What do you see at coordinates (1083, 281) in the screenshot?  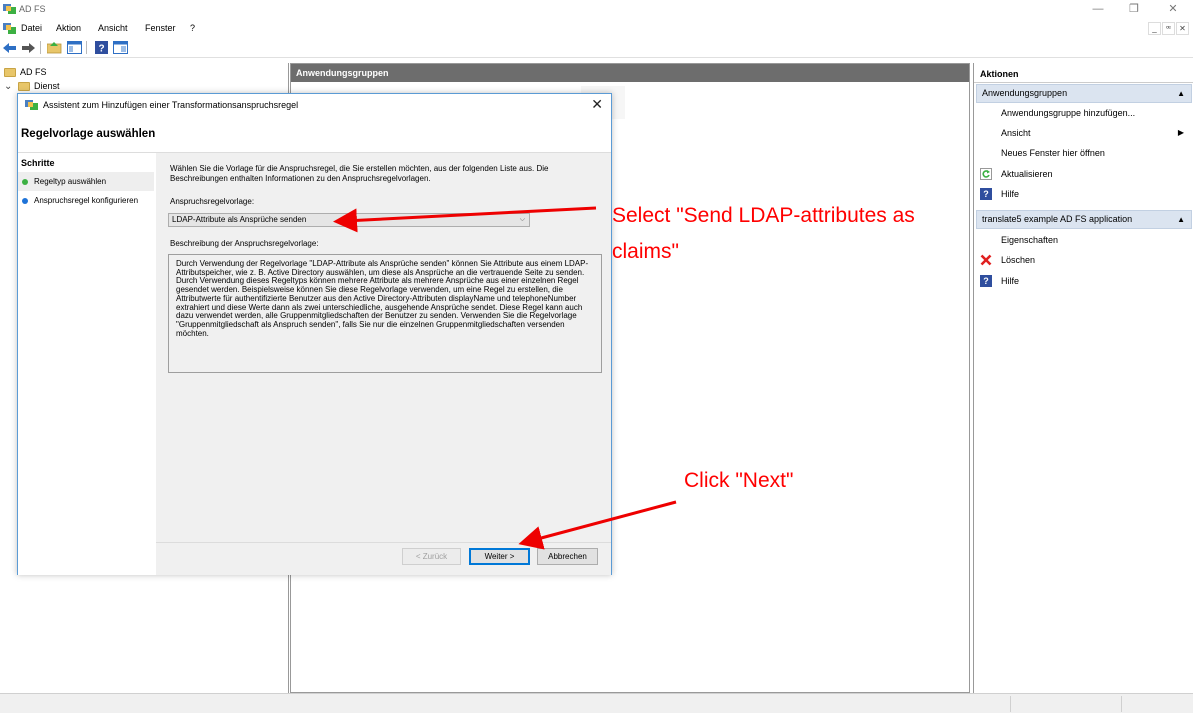 I see `action-help-2: ? Hilfe` at bounding box center [1083, 281].